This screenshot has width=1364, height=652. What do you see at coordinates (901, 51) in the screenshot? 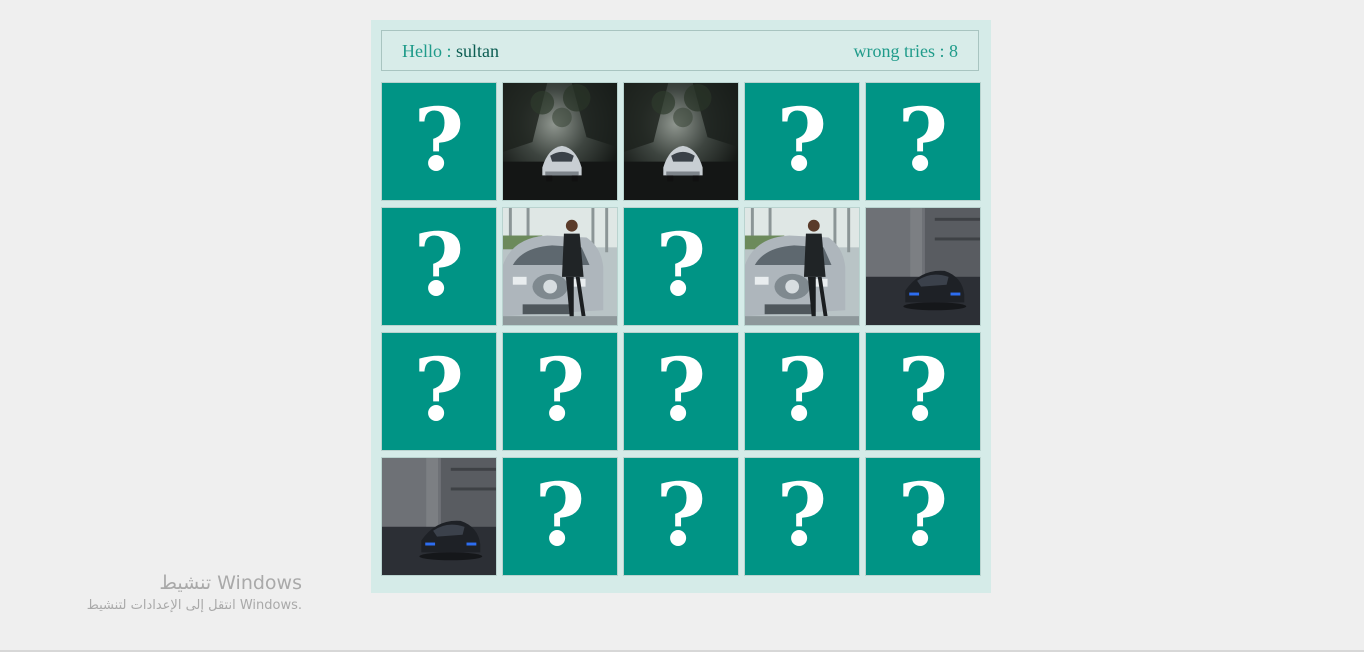
I see `wrong-tries-label: wrong tries :` at bounding box center [901, 51].